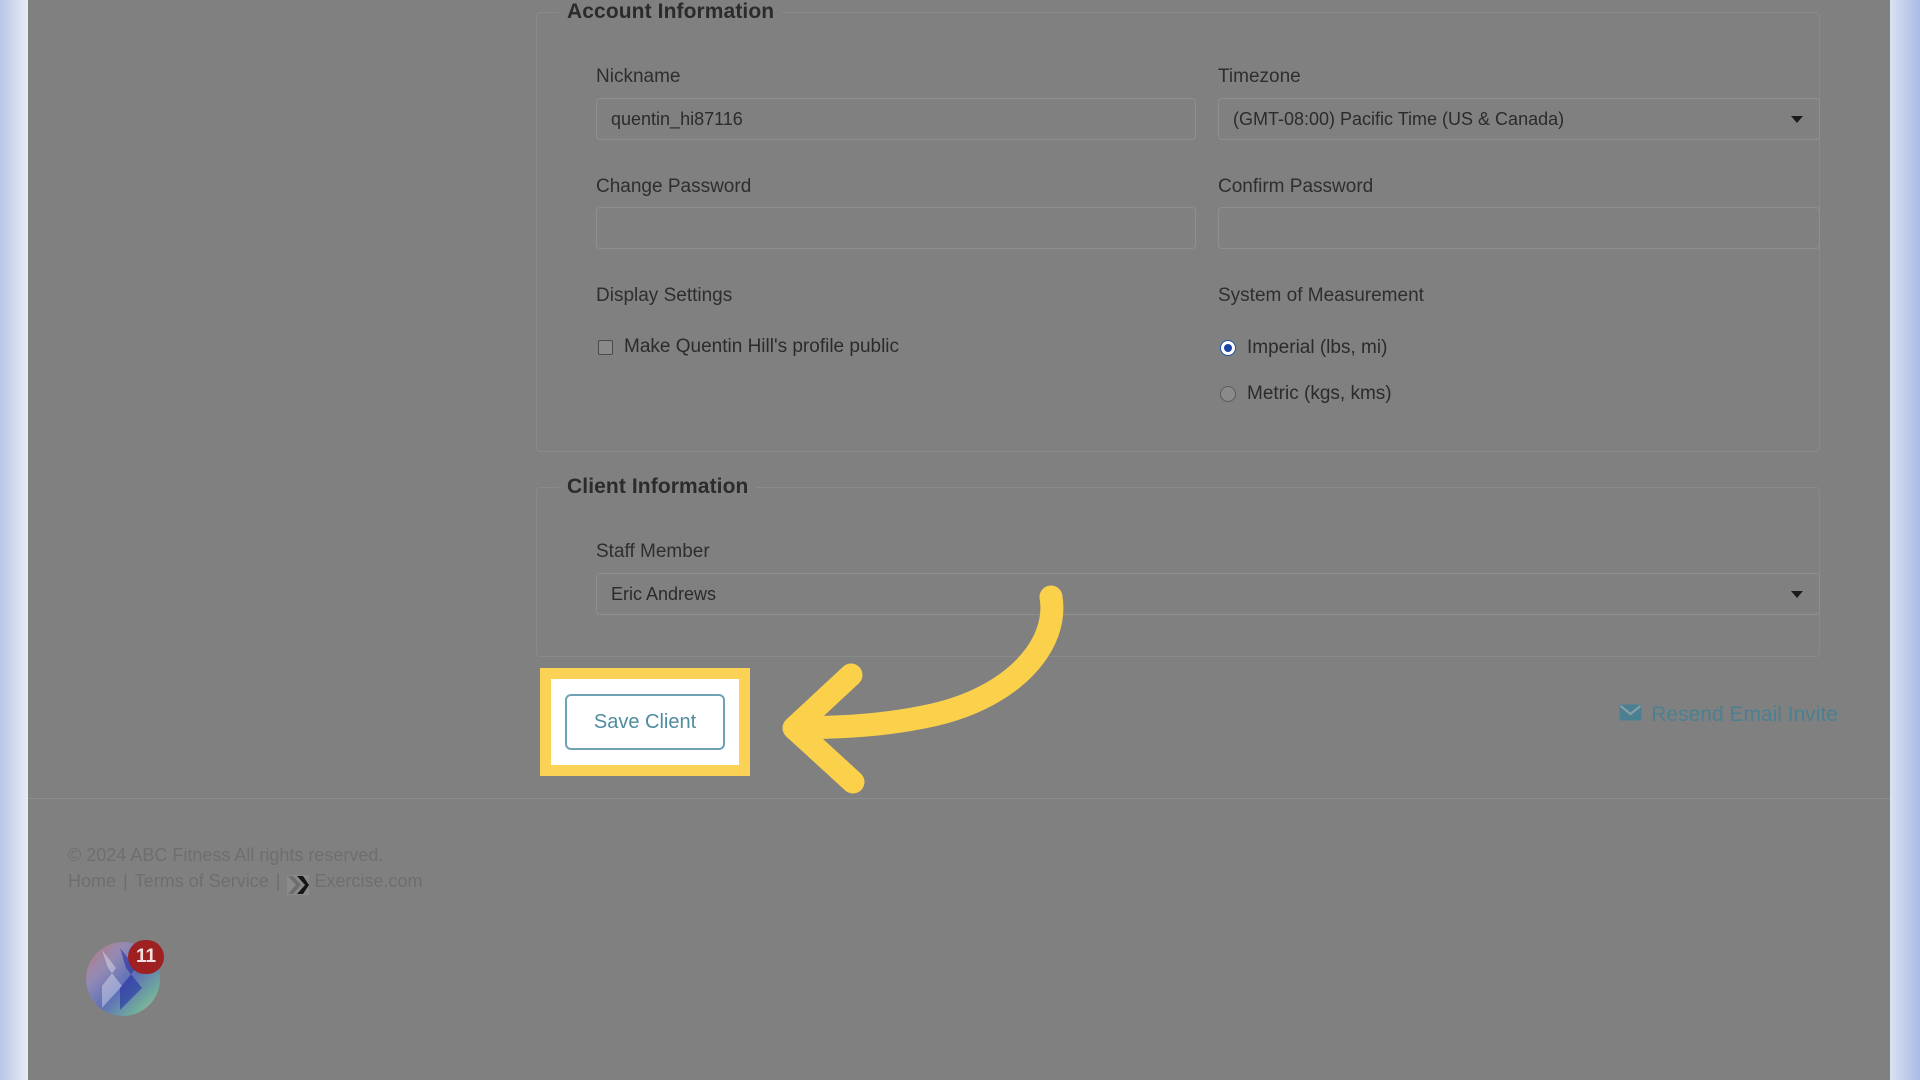  Describe the element at coordinates (1259, 76) in the screenshot. I see `timezone-label: Timezone` at that location.